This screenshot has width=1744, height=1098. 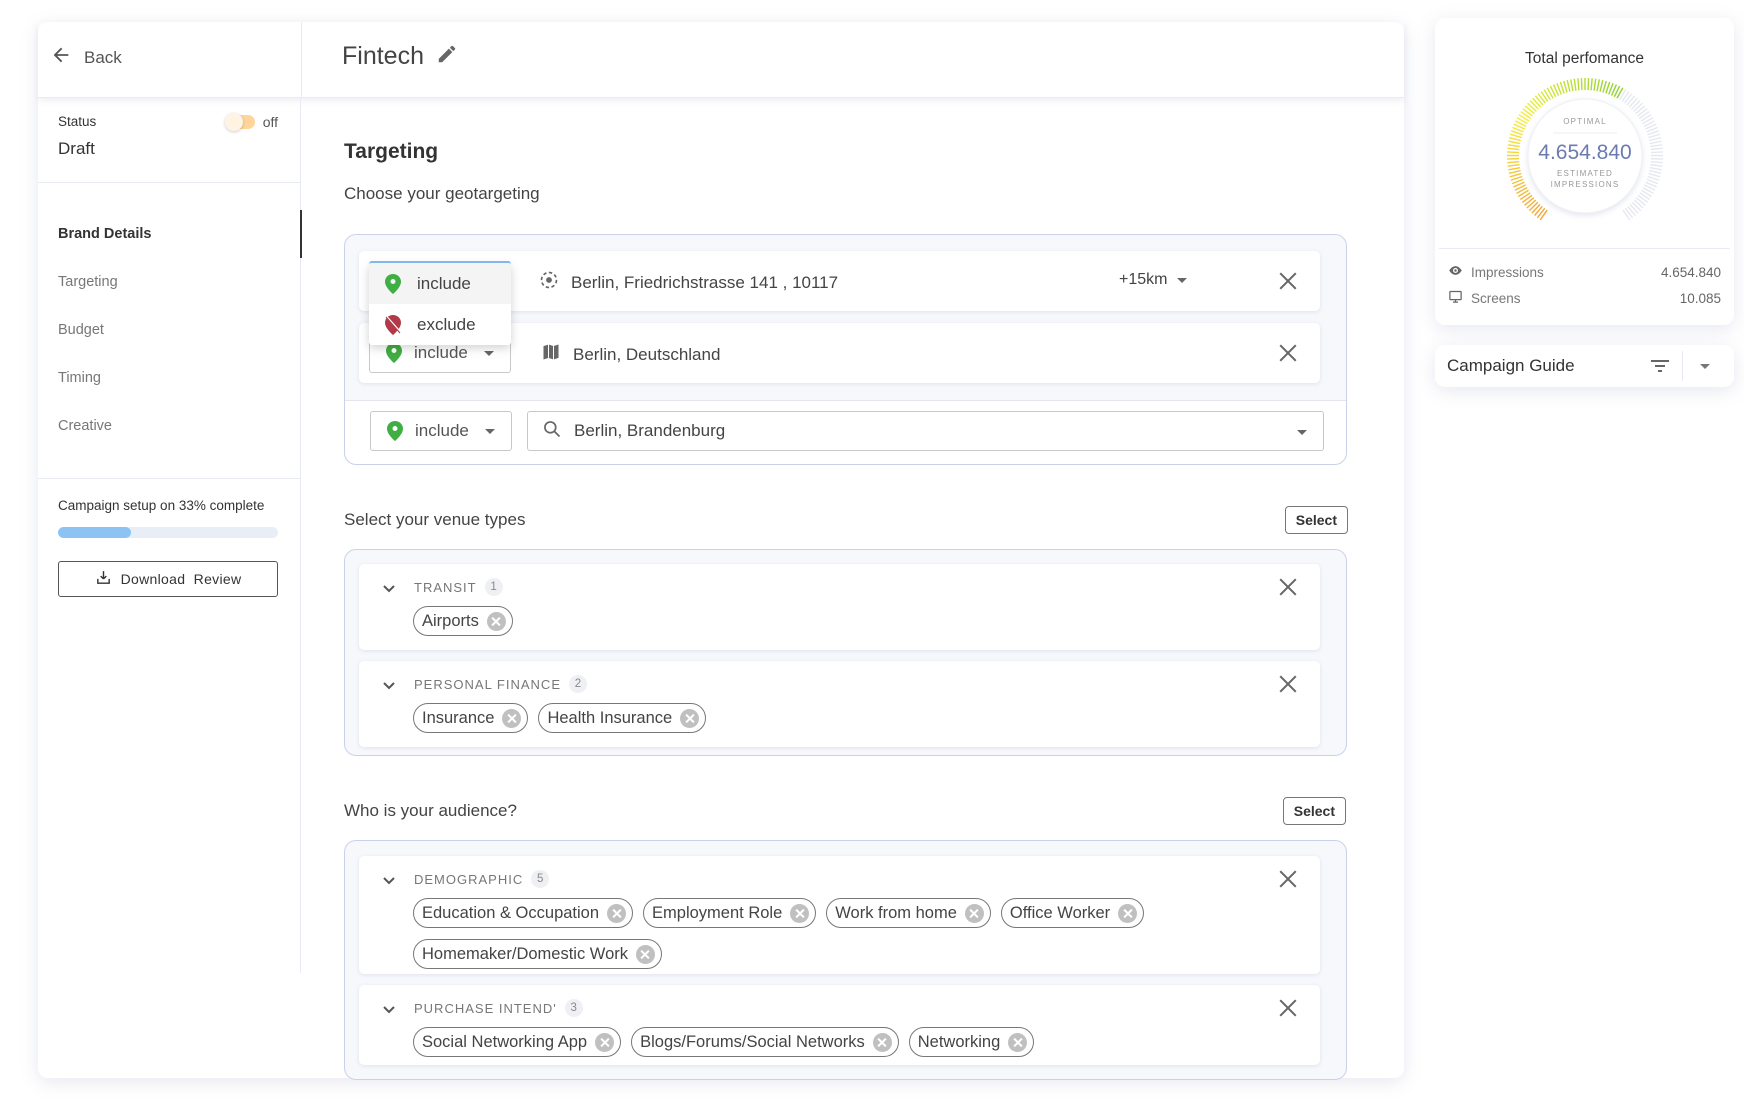 I want to click on category-count: 1, so click(x=493, y=587).